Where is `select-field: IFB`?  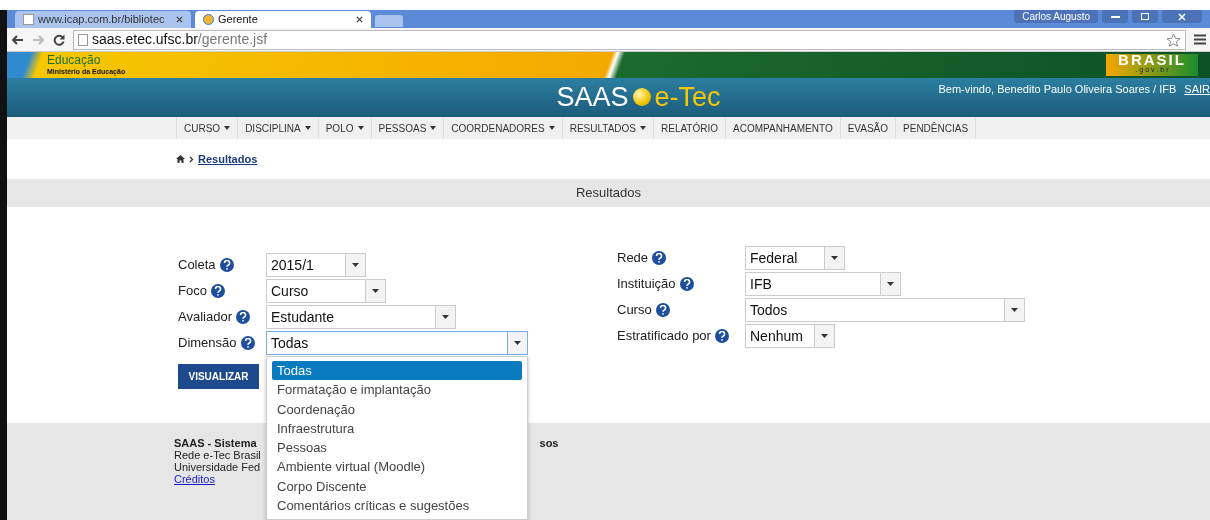 select-field: IFB is located at coordinates (823, 284).